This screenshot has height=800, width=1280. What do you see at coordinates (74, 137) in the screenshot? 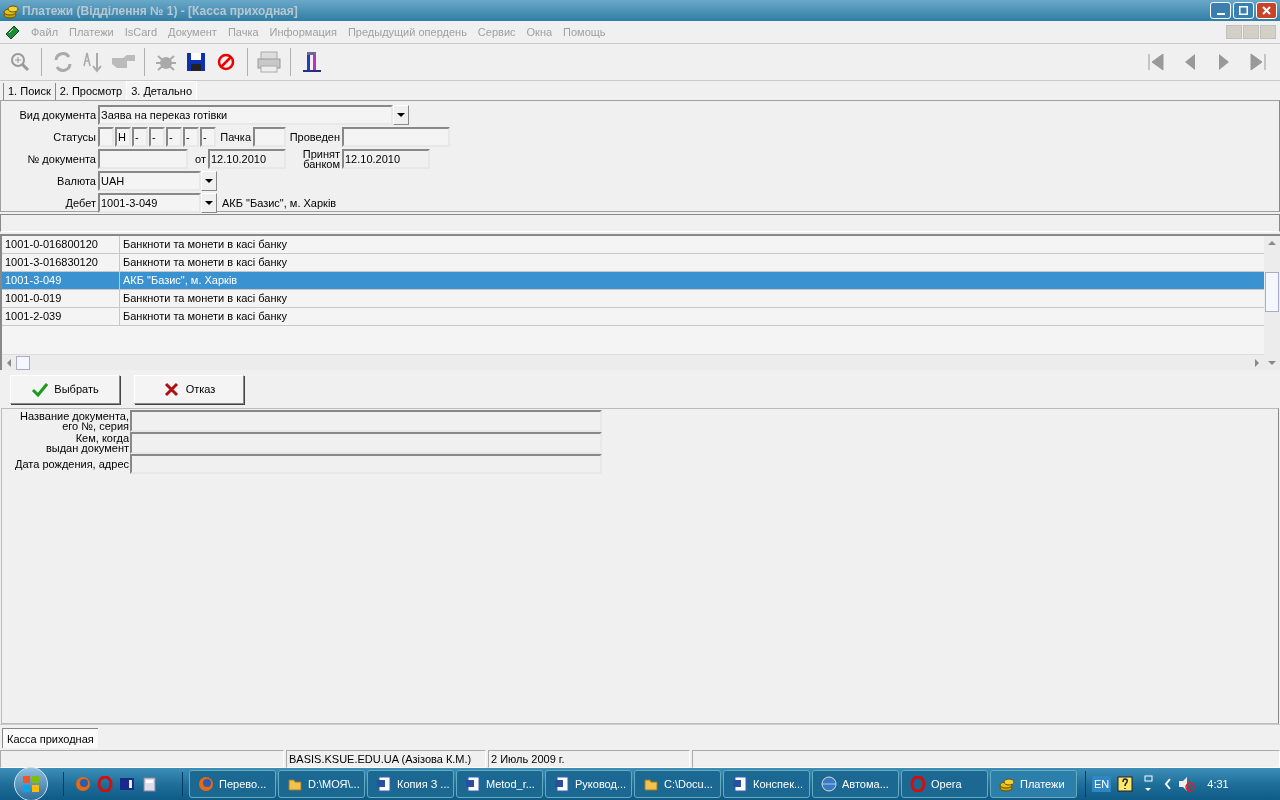
I see `field-label: Статусы` at bounding box center [74, 137].